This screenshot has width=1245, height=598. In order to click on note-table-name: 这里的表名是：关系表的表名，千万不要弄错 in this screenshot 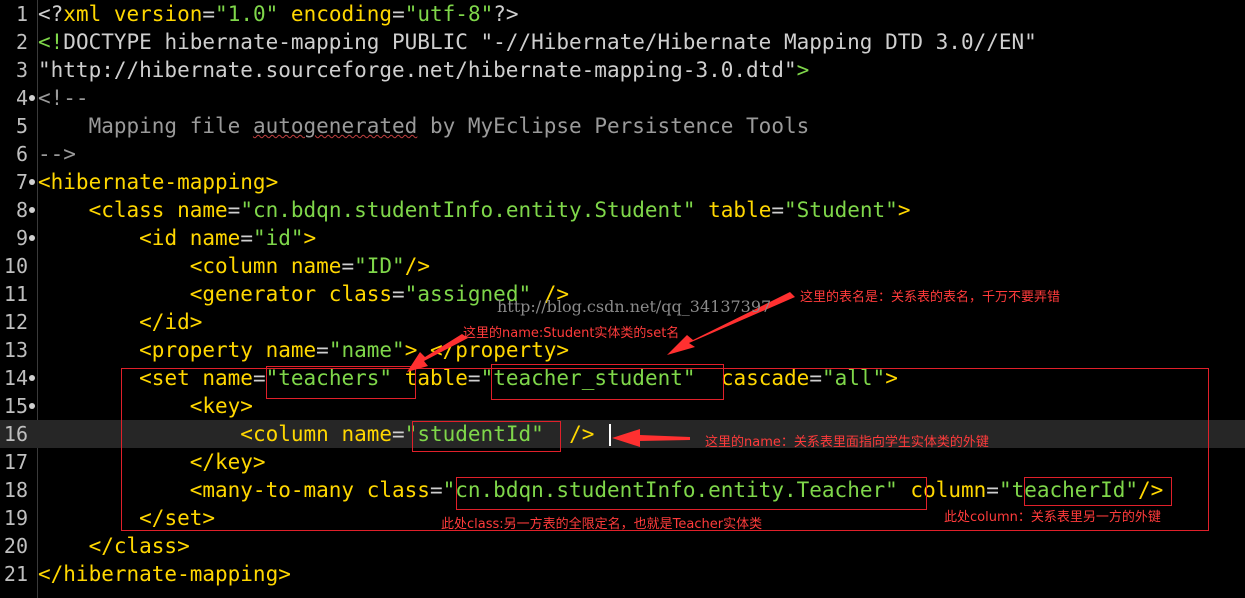, I will do `click(930, 297)`.